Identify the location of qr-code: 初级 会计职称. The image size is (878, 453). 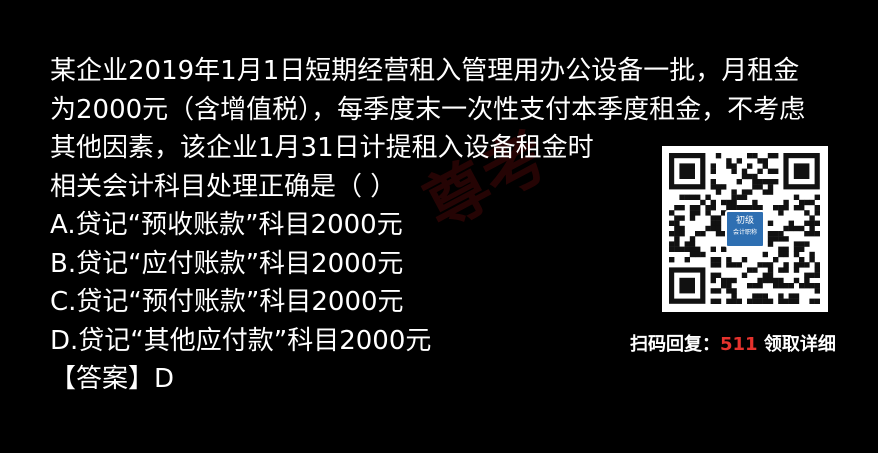
(745, 229).